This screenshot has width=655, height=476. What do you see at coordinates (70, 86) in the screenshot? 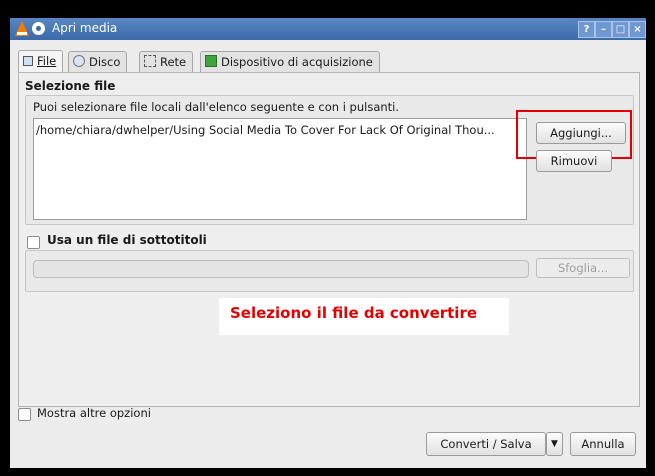
I see `file-selection-title: Selezione file` at bounding box center [70, 86].